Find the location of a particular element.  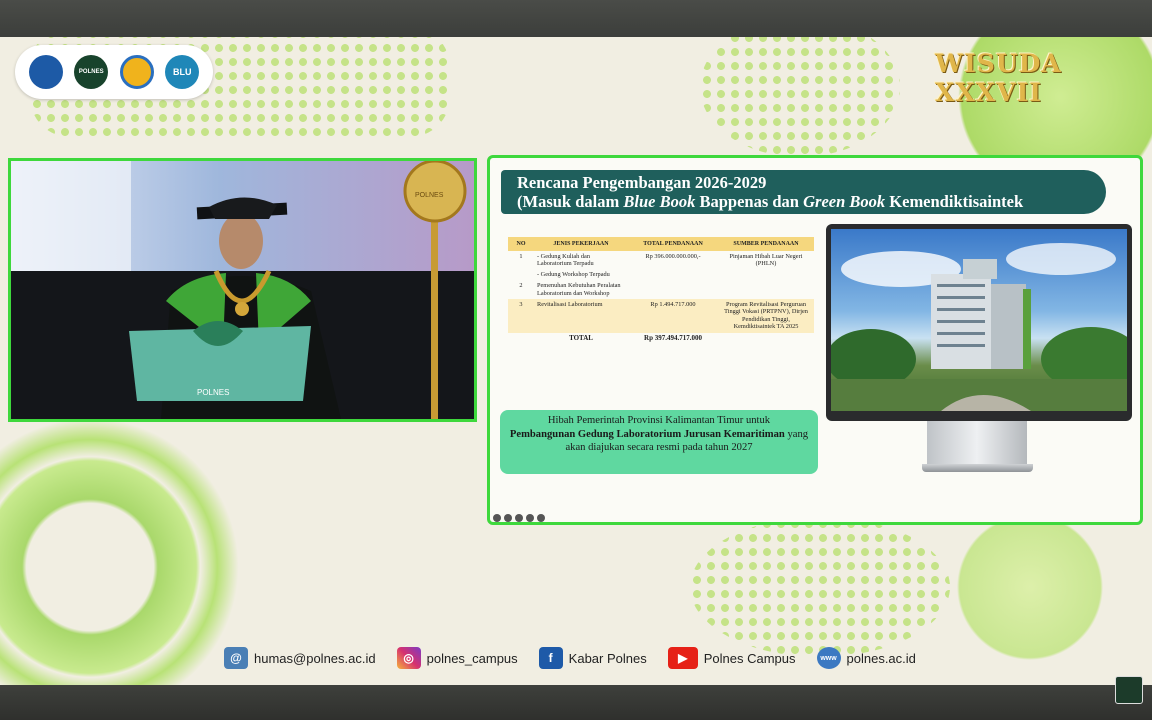

col-no: NO is located at coordinates (521, 244).